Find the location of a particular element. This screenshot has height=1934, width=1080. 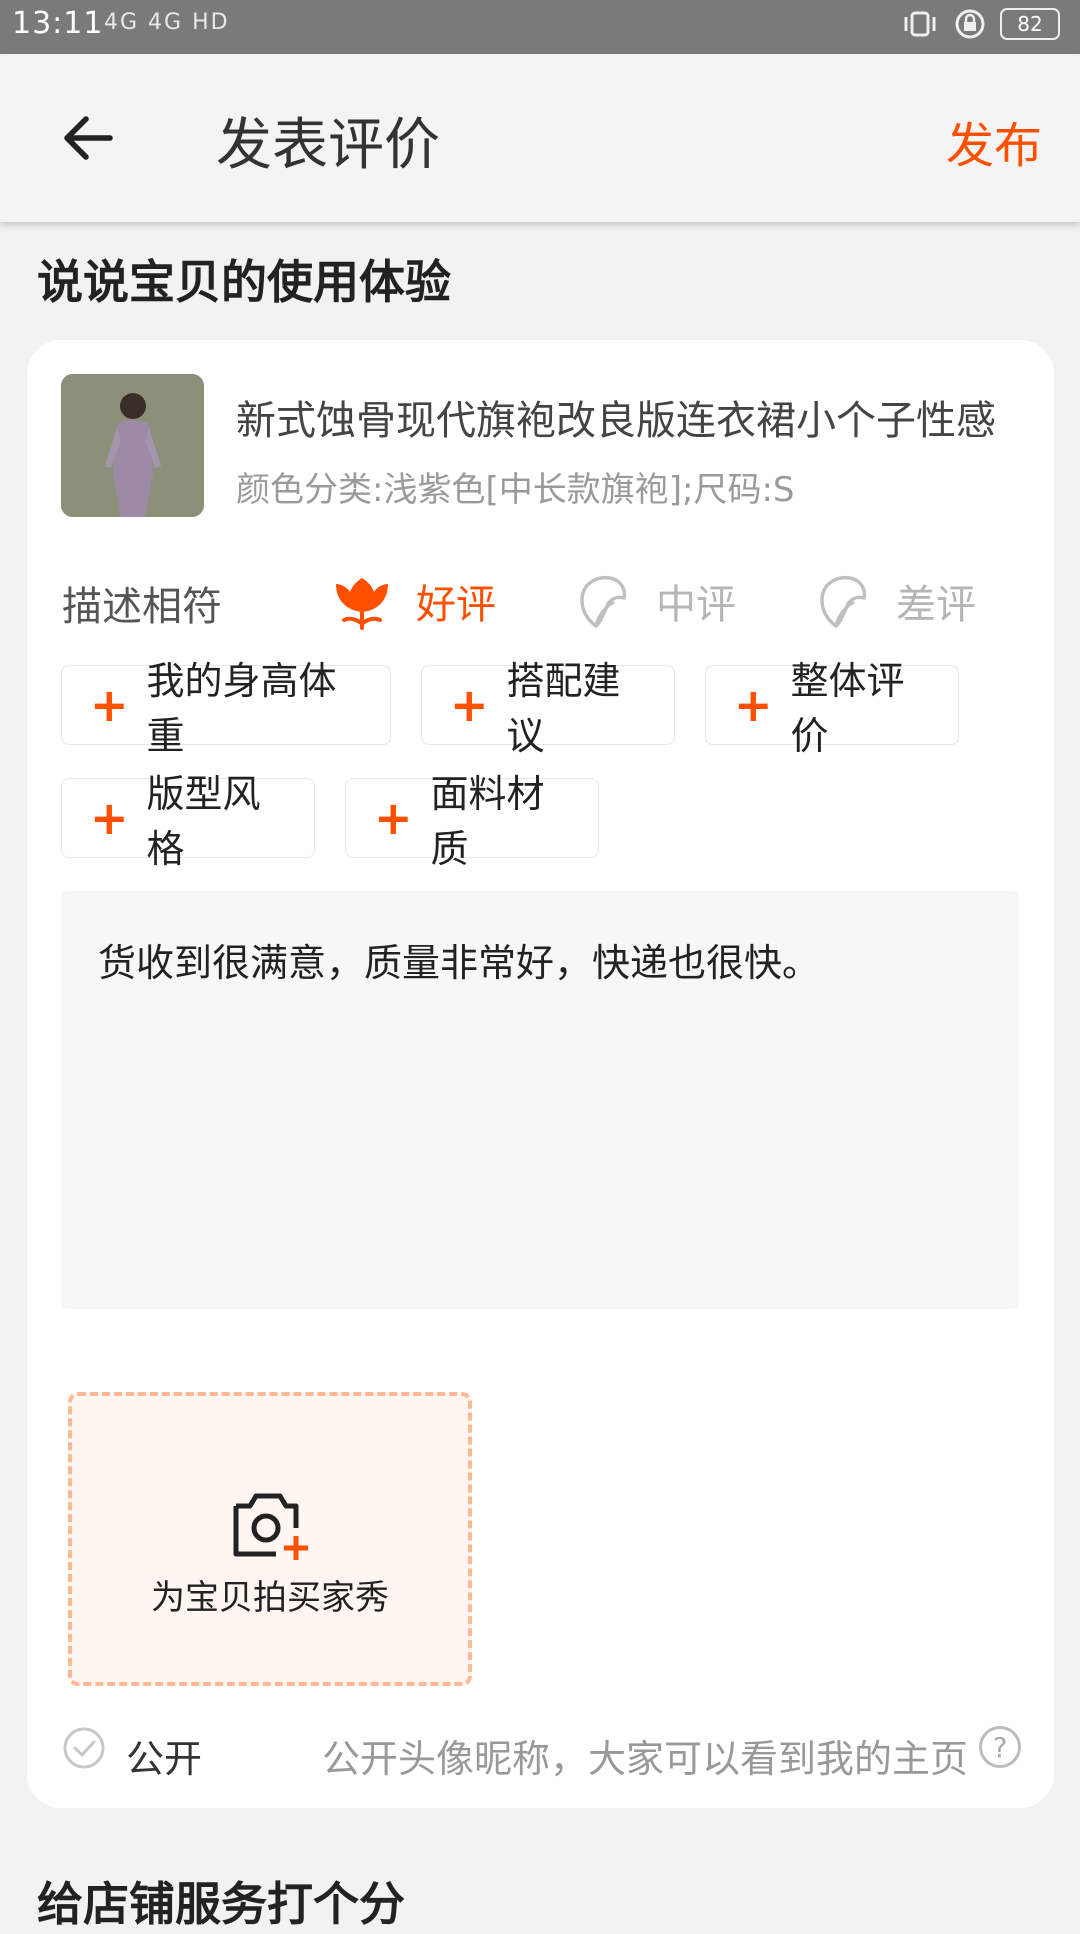

product-image is located at coordinates (132, 445).